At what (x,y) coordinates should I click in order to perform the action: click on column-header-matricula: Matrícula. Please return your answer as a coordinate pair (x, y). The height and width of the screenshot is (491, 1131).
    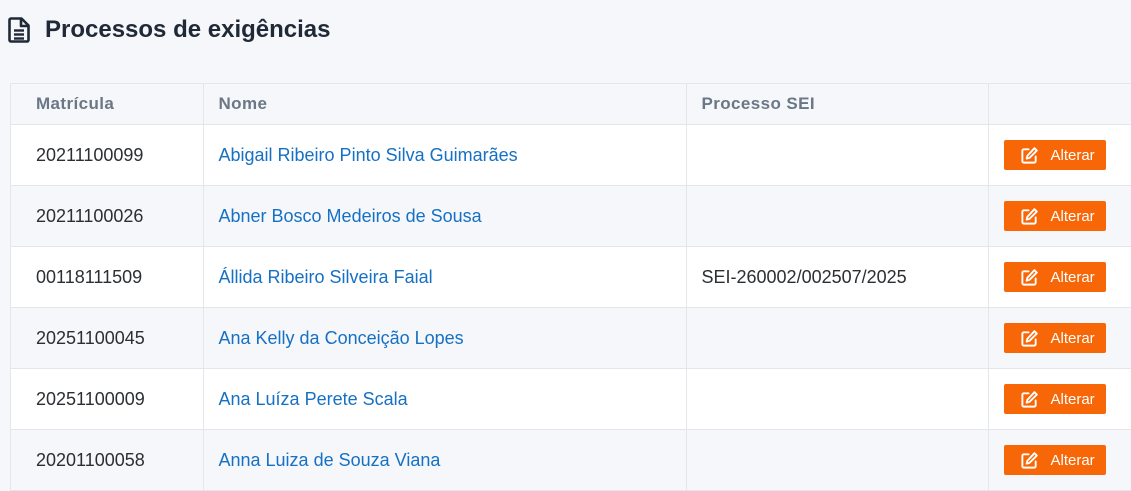
    Looking at the image, I should click on (107, 104).